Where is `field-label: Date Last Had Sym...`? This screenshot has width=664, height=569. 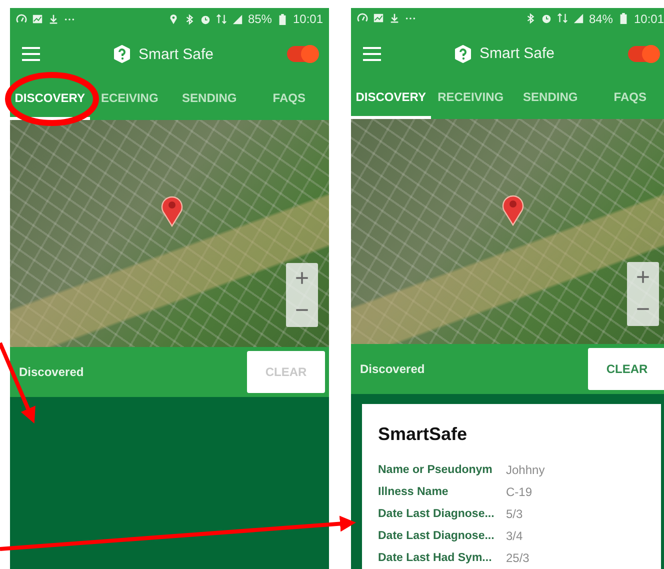 field-label: Date Last Had Sym... is located at coordinates (435, 558).